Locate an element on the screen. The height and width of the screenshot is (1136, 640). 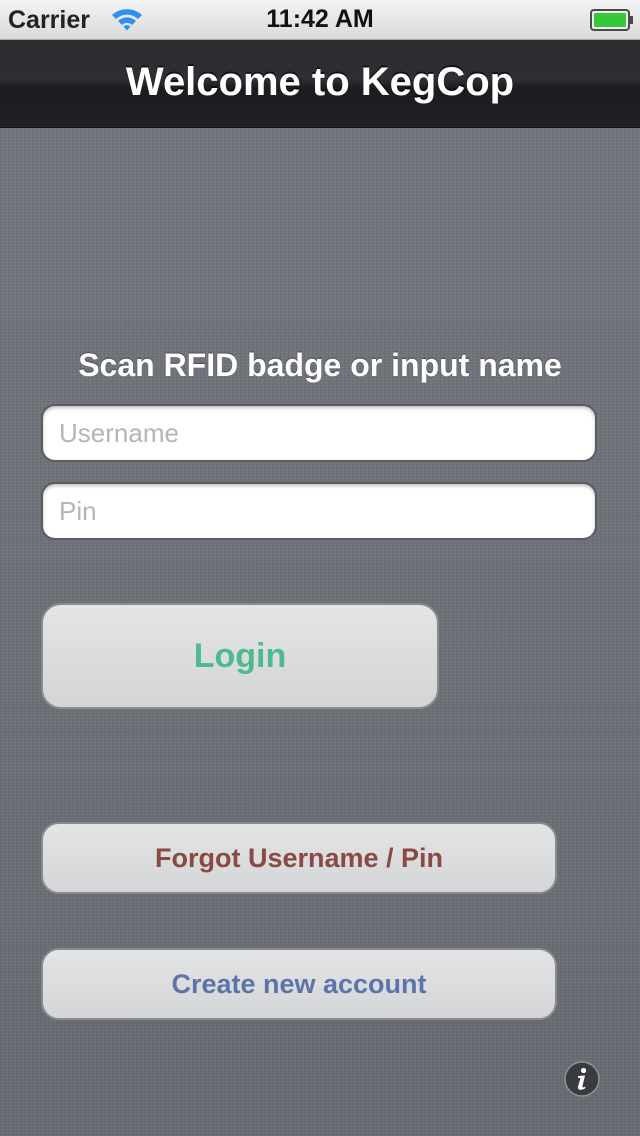
forgot-button-label: Forgot Username / Pin is located at coordinates (299, 858).